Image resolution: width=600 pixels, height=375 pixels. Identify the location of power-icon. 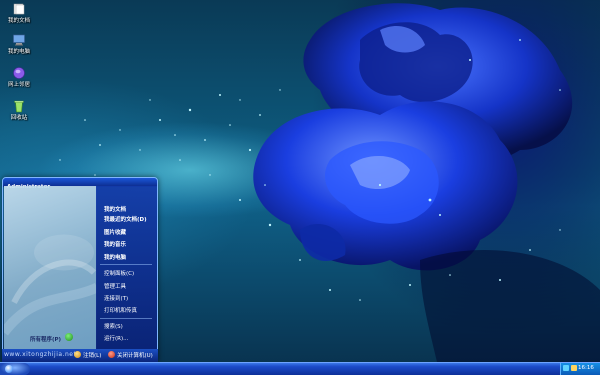
(111, 354).